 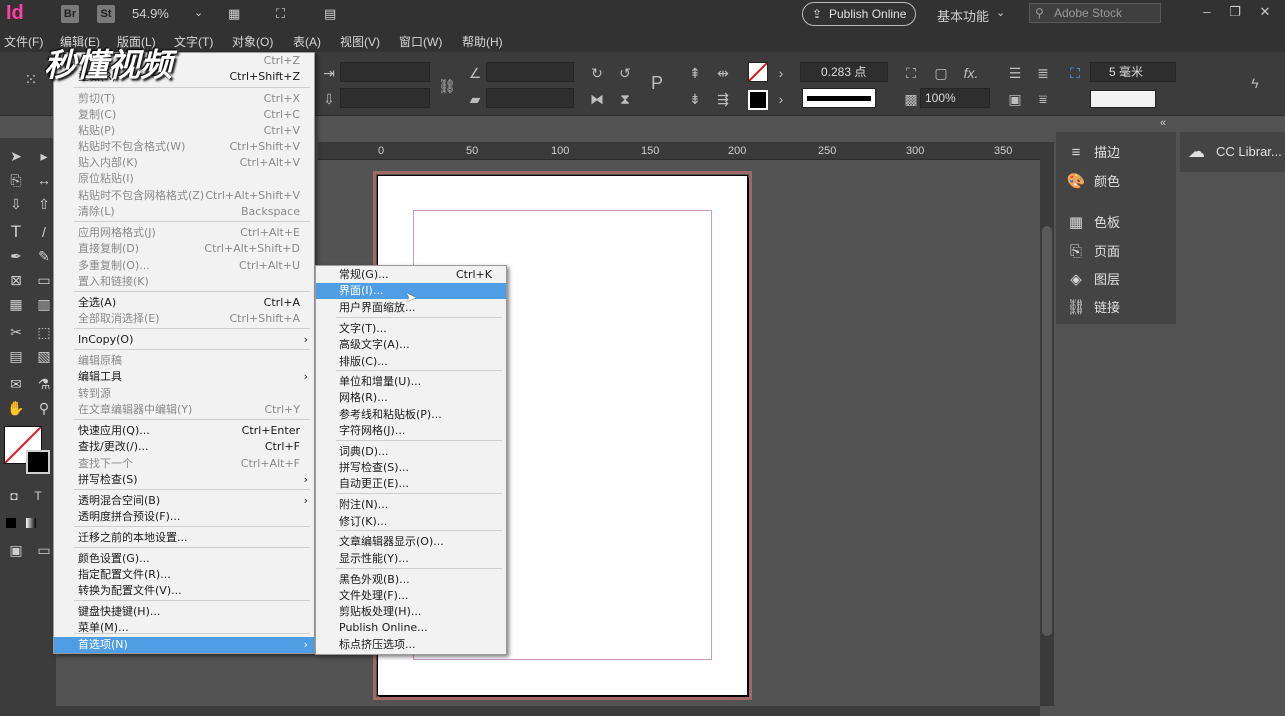 I want to click on gap-tool-icon: ↔, so click(x=44, y=180).